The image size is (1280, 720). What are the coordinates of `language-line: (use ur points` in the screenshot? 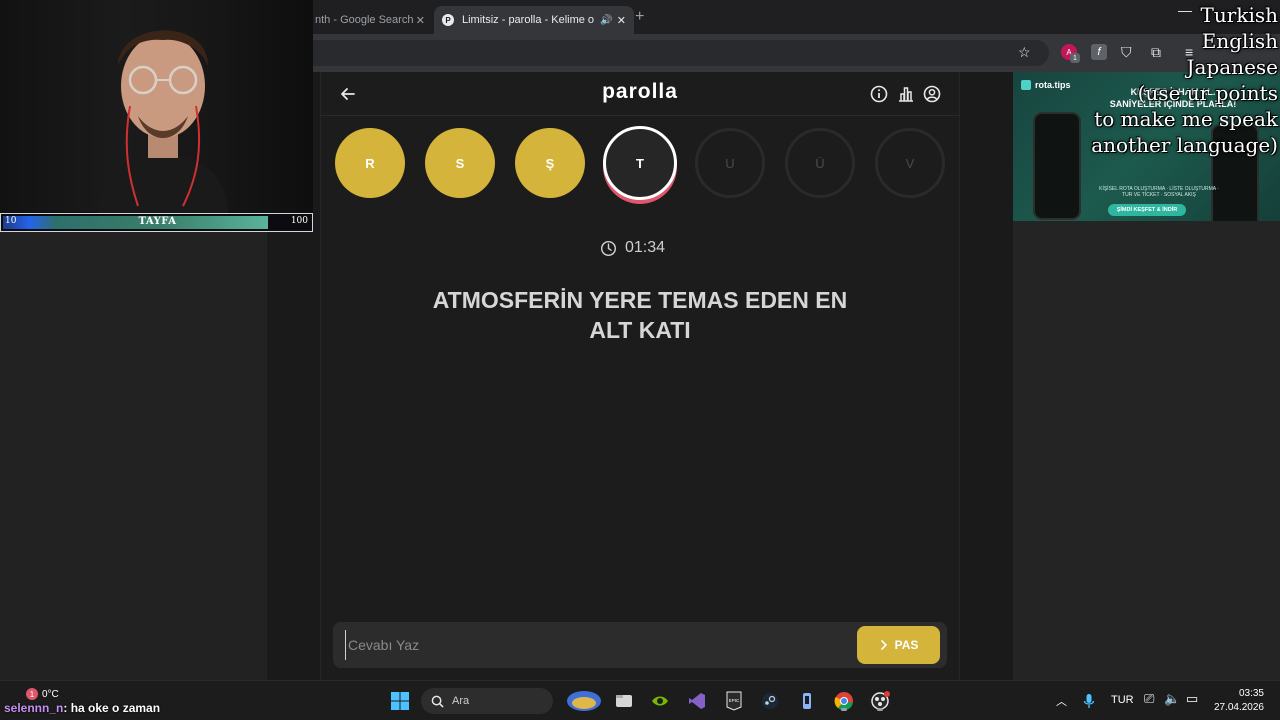 It's located at (1207, 93).